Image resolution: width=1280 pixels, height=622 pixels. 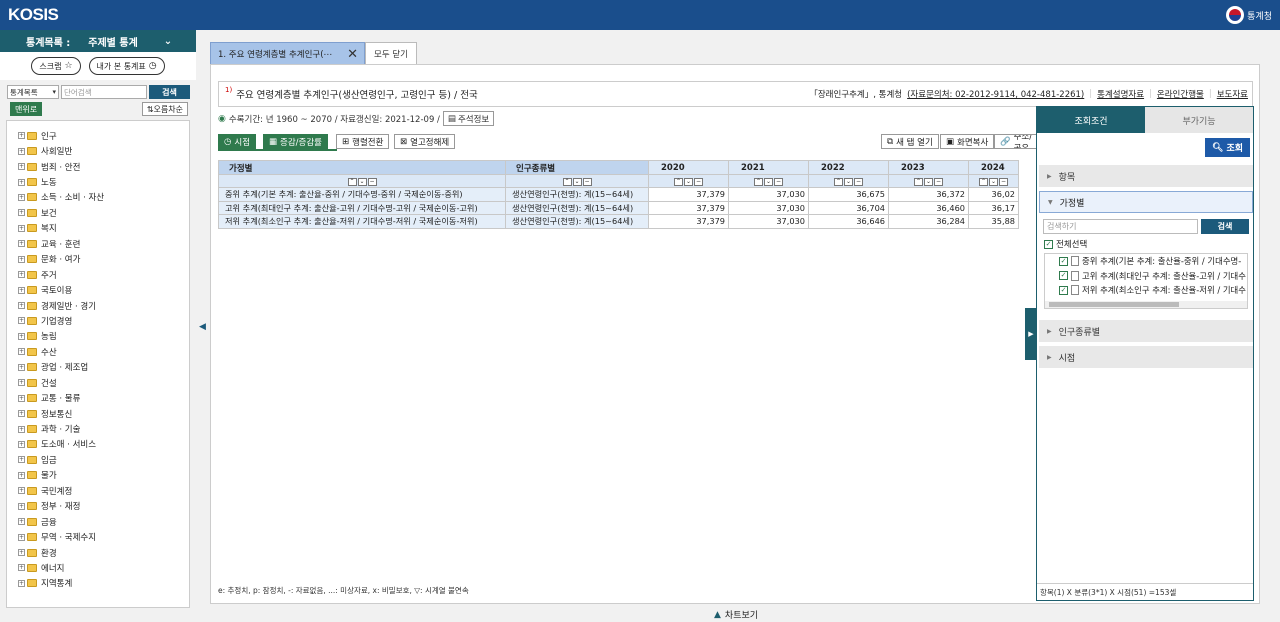 What do you see at coordinates (736, 615) in the screenshot?
I see `chart-view-toggle: ▲ 차트보기` at bounding box center [736, 615].